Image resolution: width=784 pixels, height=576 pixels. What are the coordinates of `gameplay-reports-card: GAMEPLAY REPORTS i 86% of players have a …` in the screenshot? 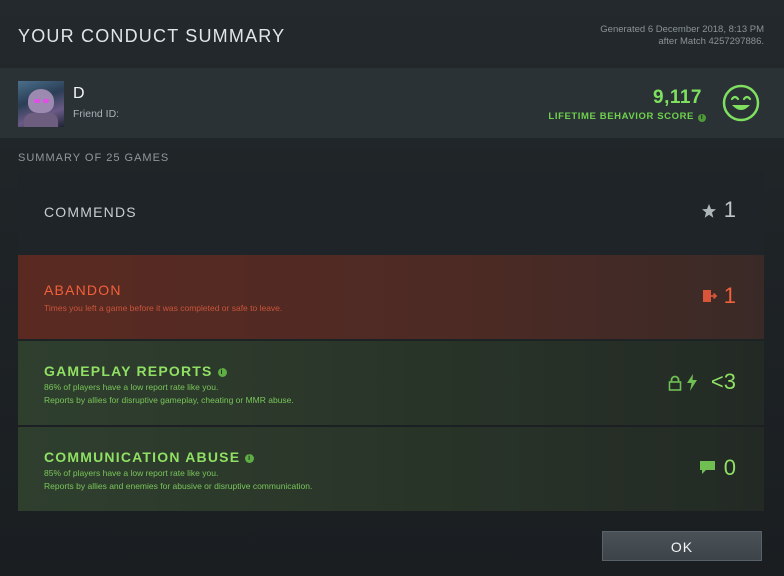 It's located at (391, 383).